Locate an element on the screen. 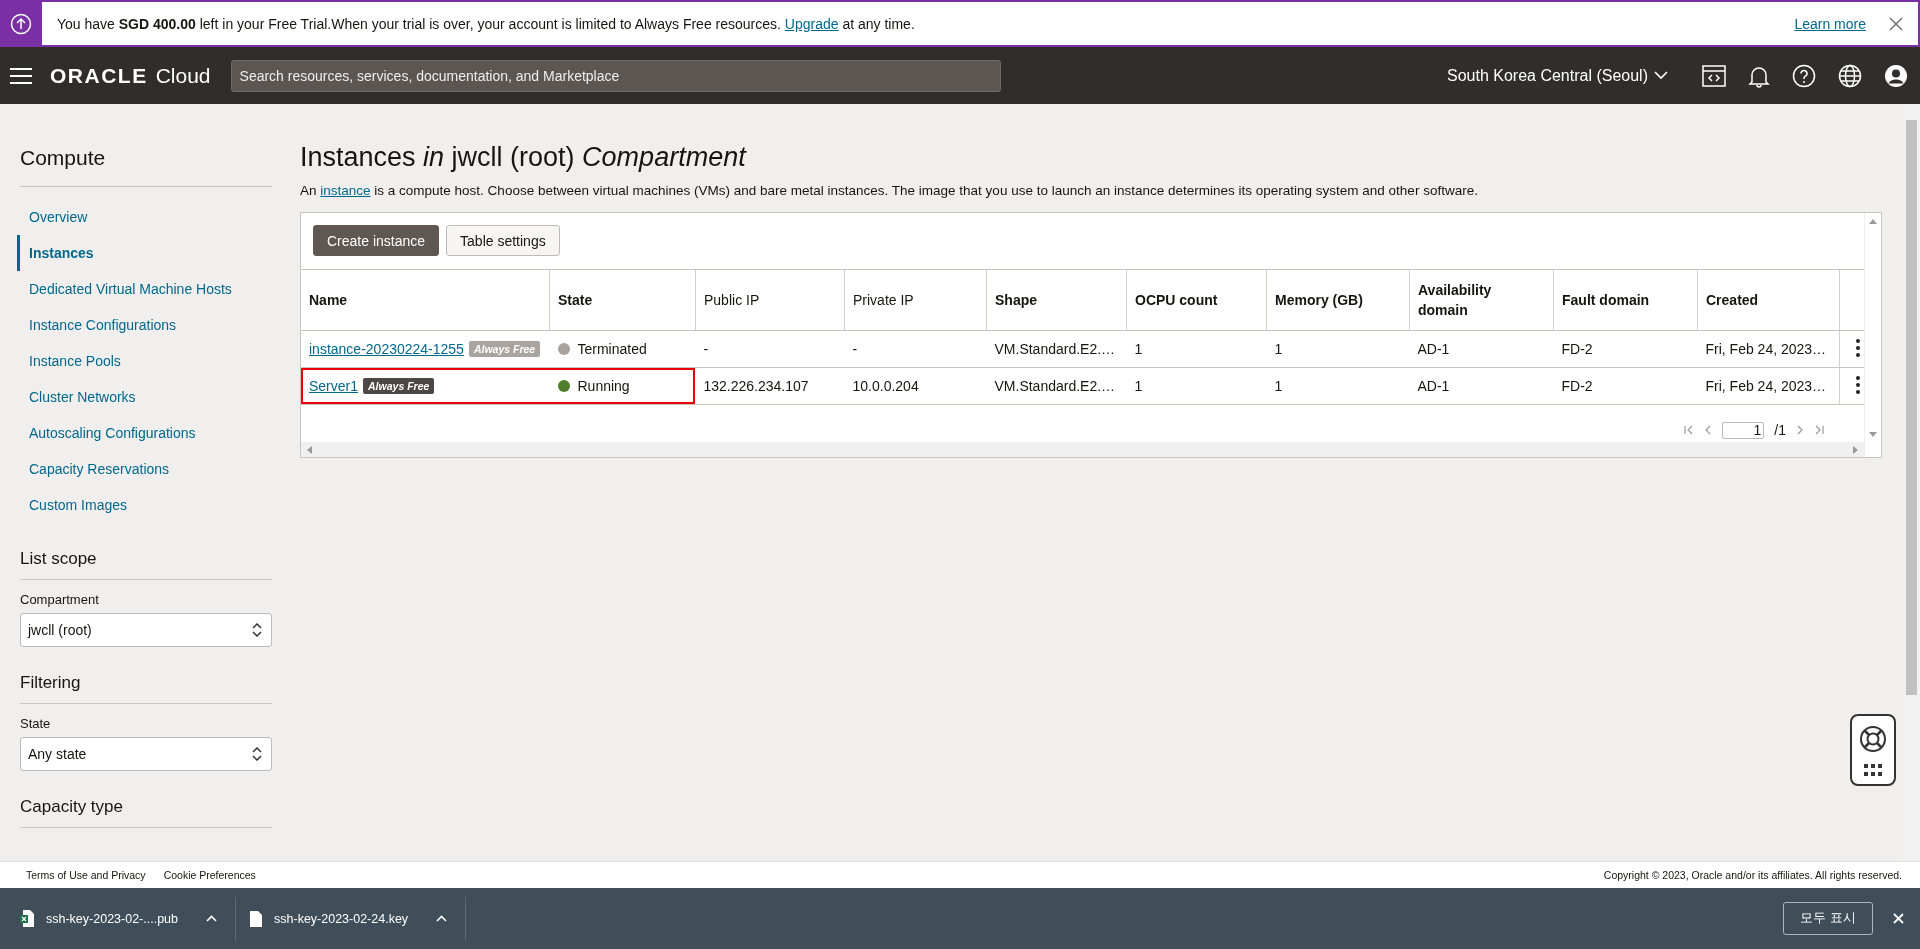 This screenshot has height=949, width=1920. chevron-down-icon is located at coordinates (1661, 75).